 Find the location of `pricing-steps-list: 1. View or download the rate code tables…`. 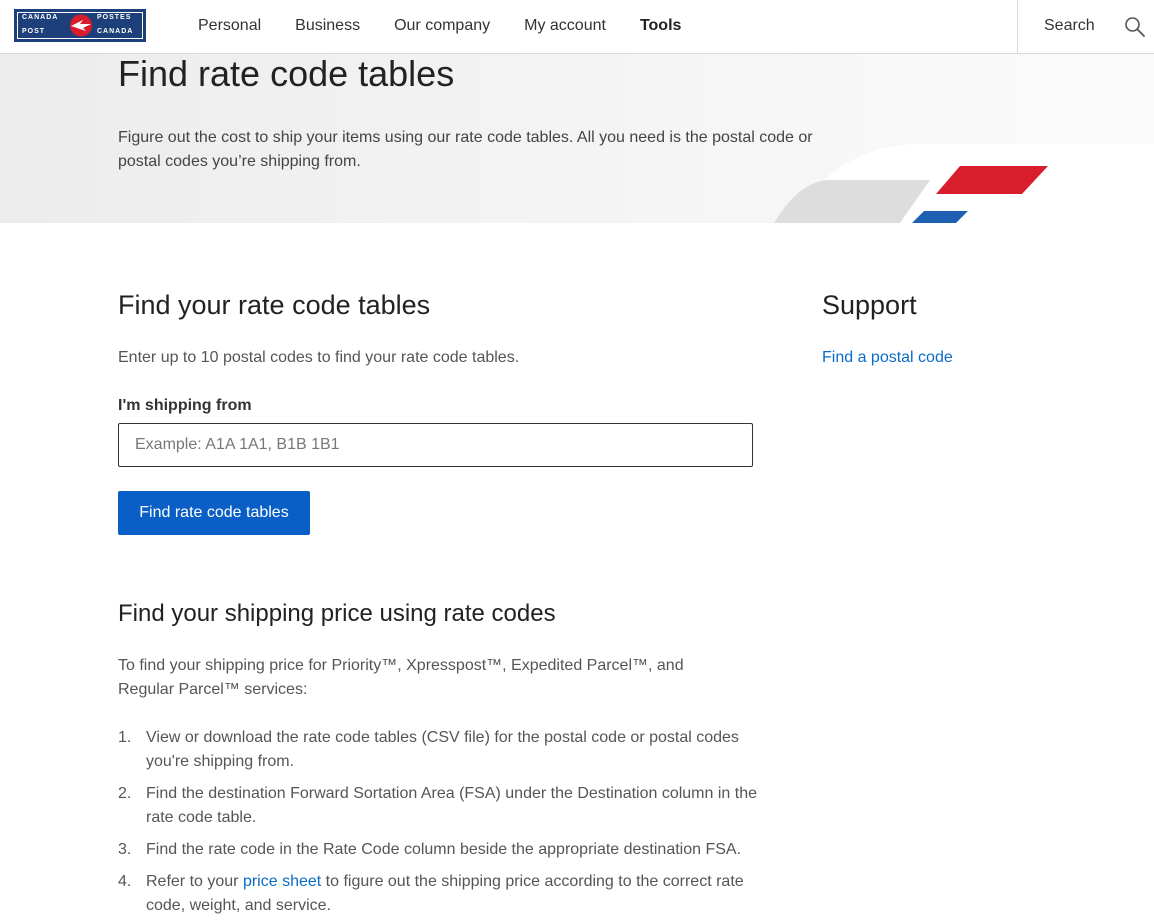

pricing-steps-list: 1. View or download the rate code tables… is located at coordinates (443, 823).